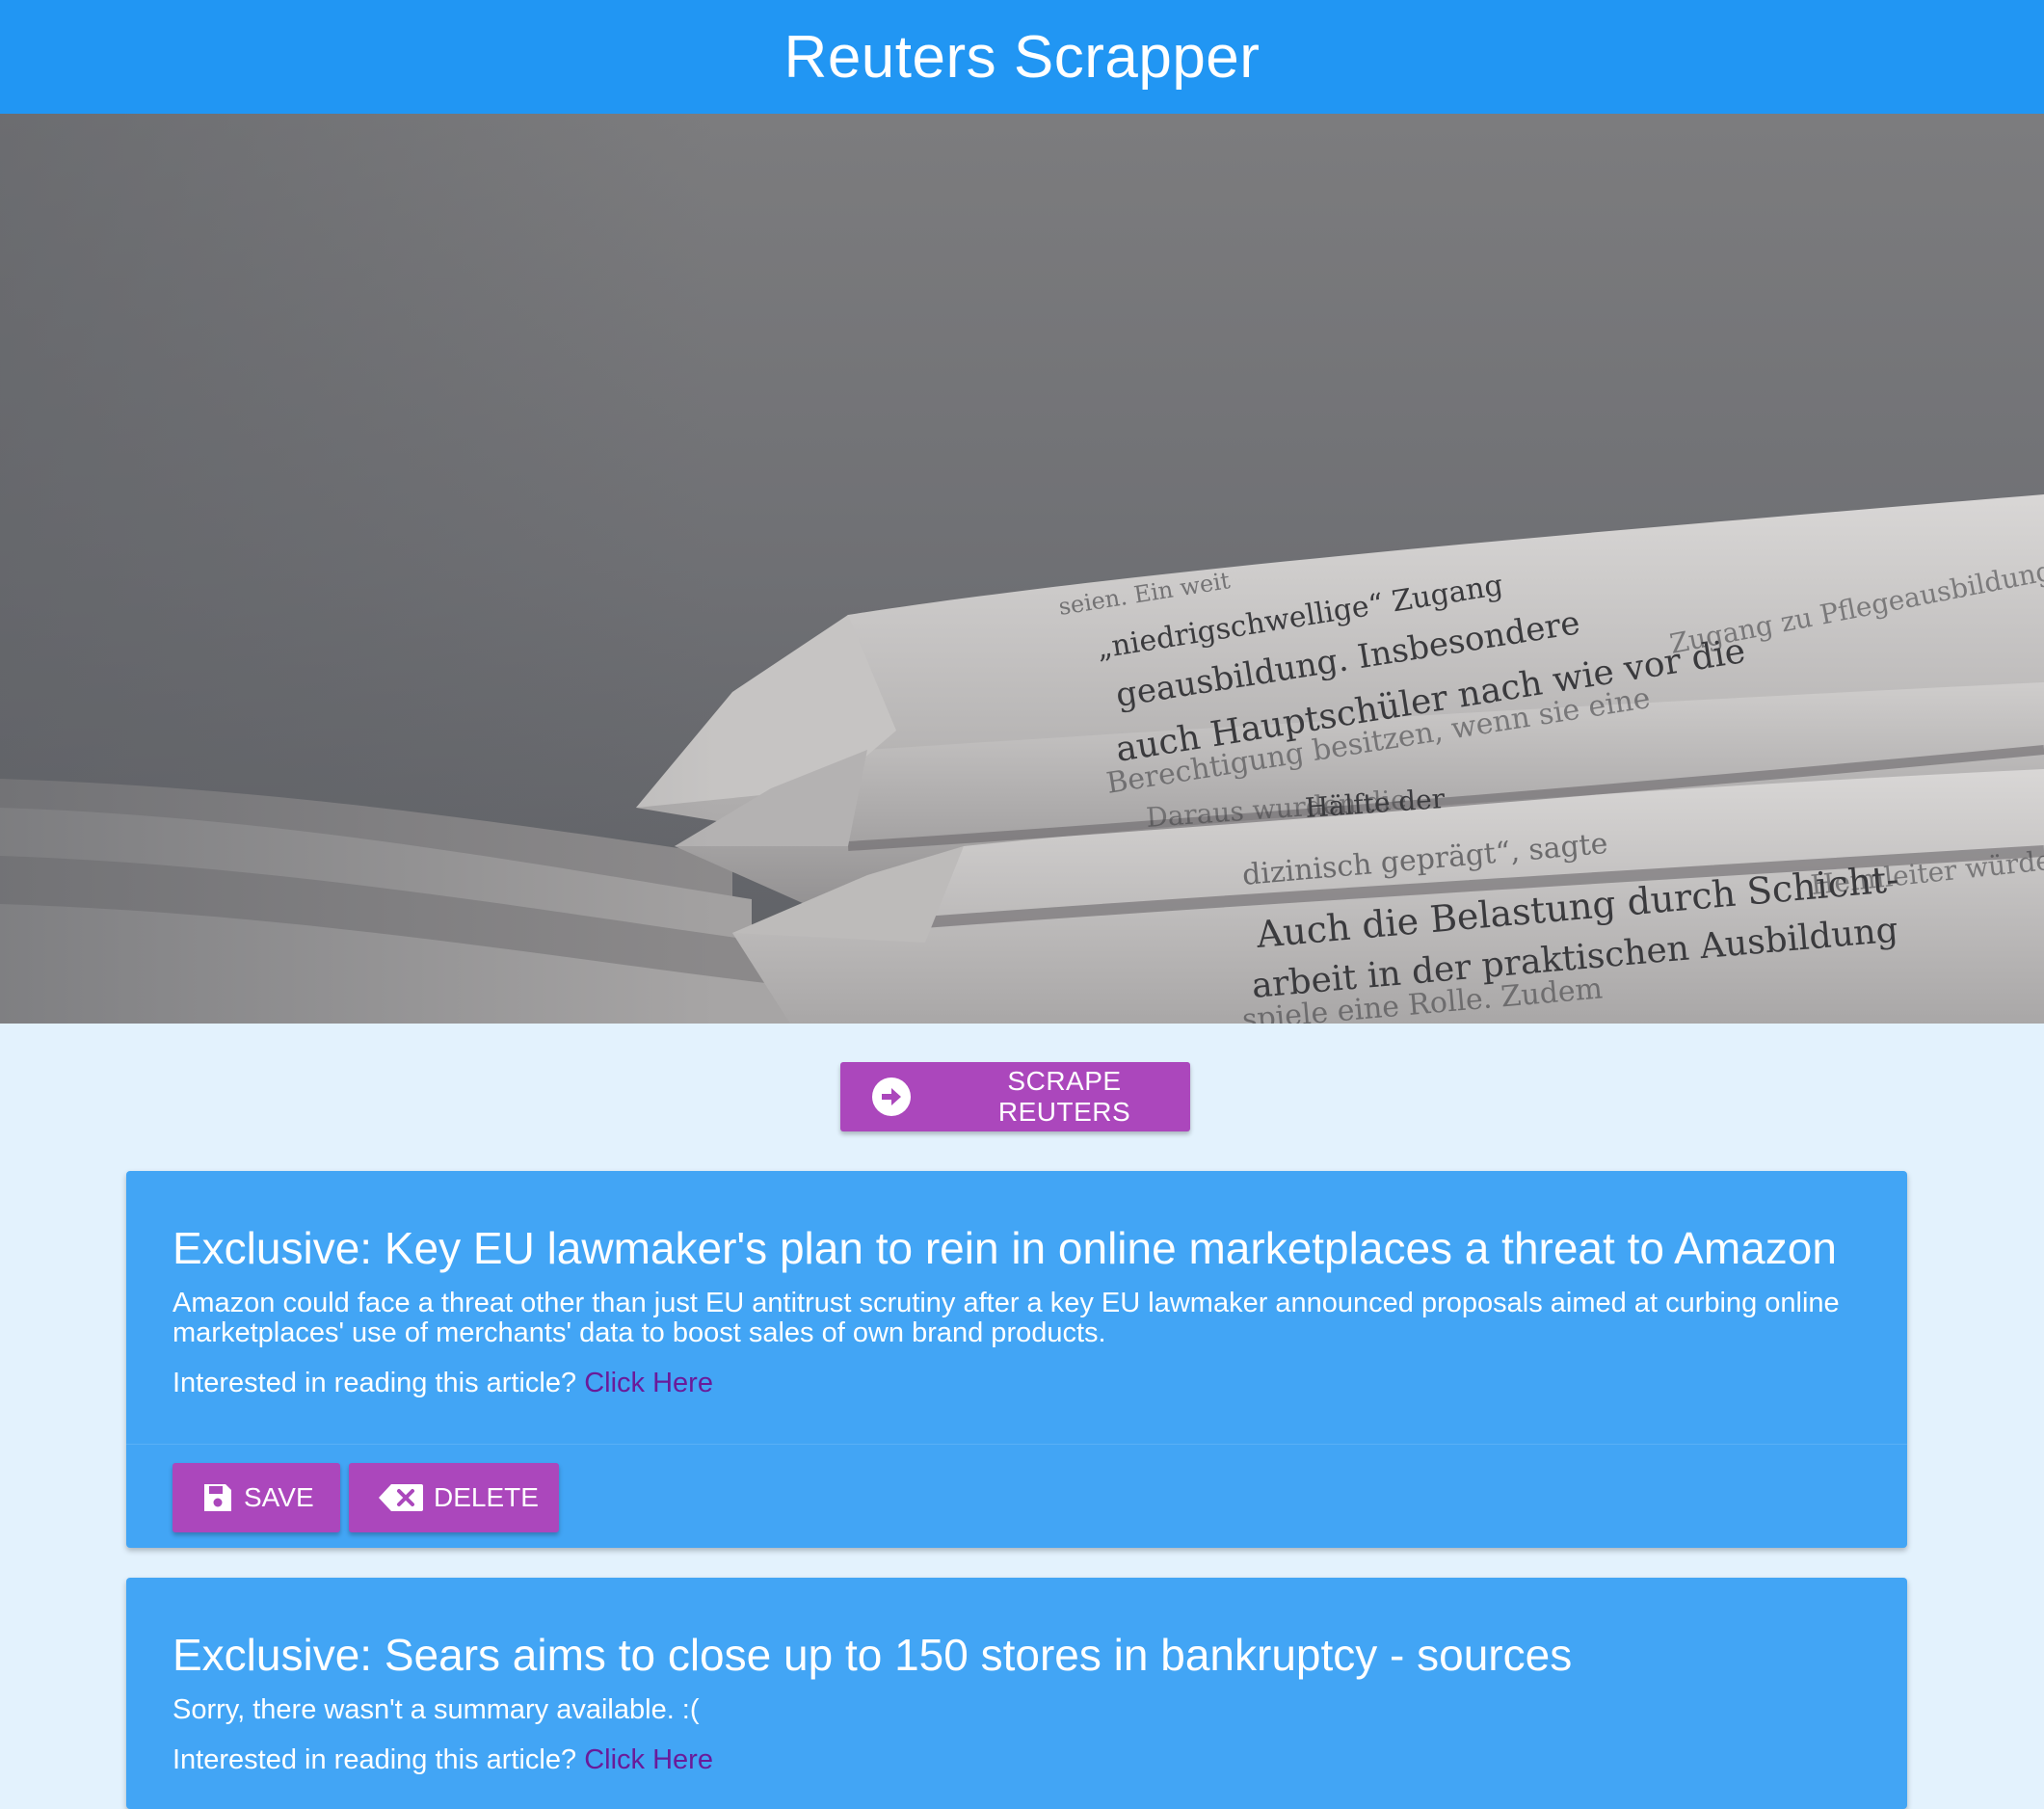  I want to click on backspace-icon, so click(401, 1498).